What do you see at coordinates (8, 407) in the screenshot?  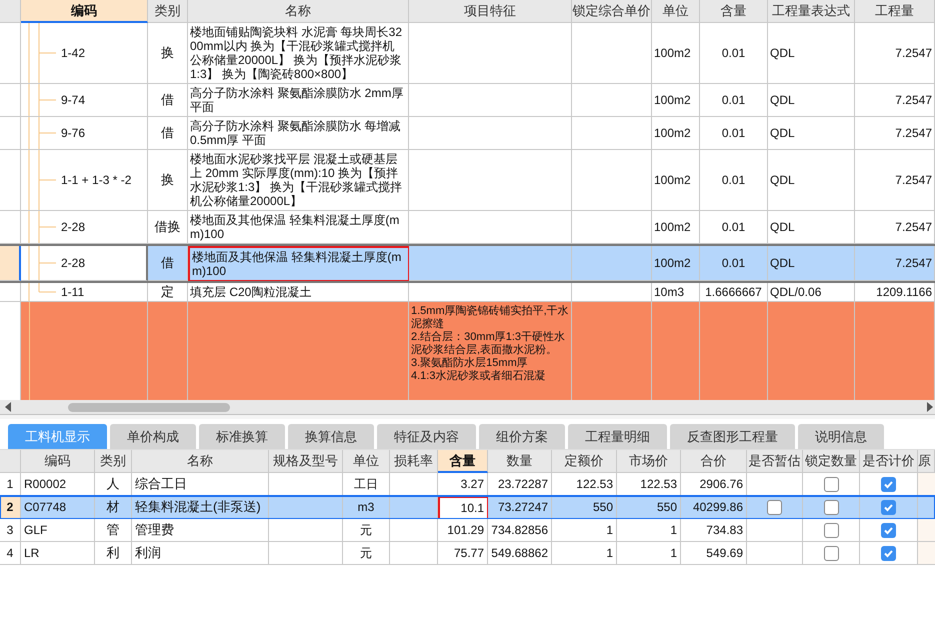 I see `scroll-left-icon` at bounding box center [8, 407].